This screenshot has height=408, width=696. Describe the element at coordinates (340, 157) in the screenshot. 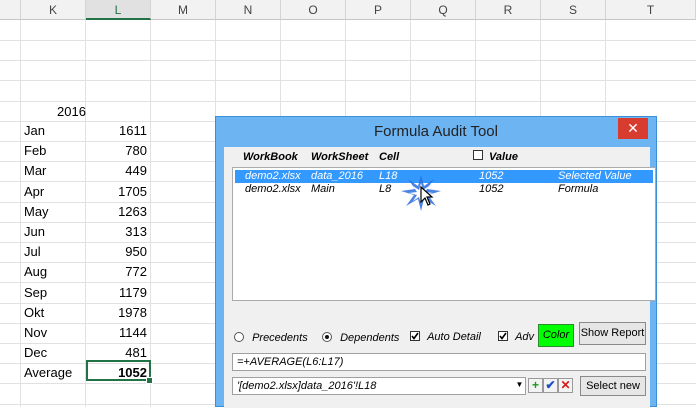

I see `header-worksheet: WorkSheet` at that location.